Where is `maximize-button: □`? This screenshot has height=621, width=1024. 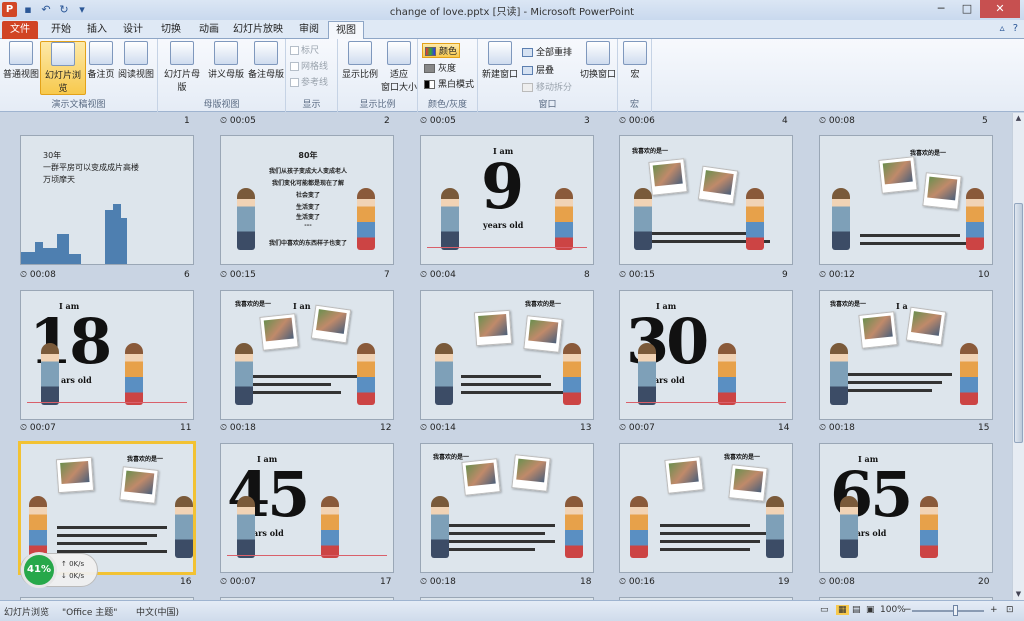 maximize-button: □ is located at coordinates (967, 9).